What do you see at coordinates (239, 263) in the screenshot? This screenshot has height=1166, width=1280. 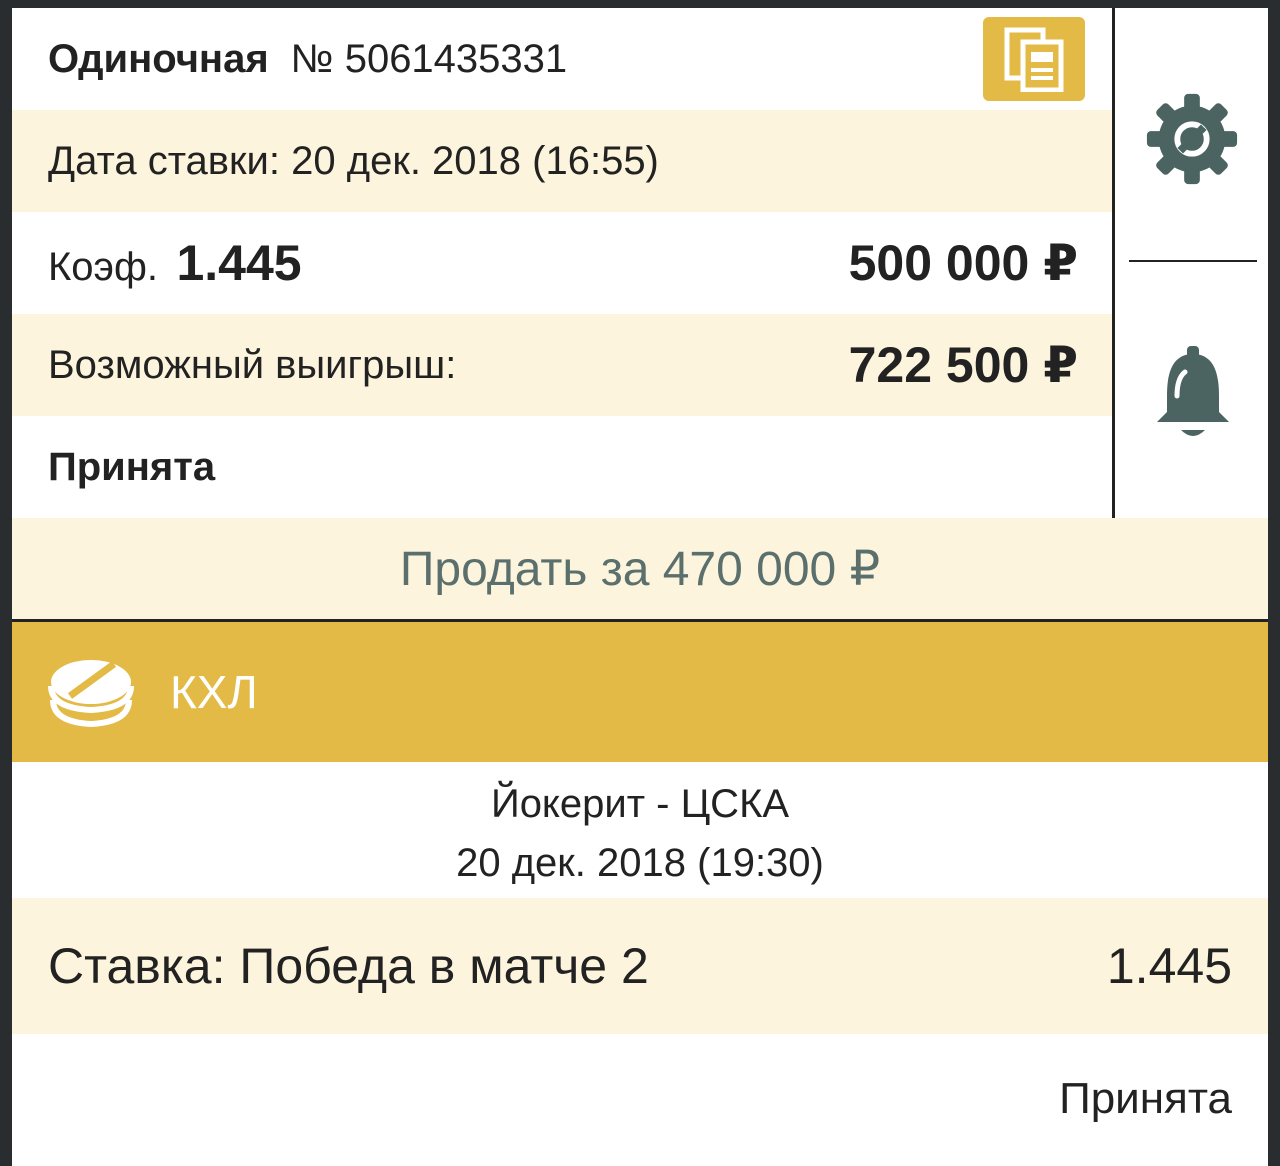 I see `coef-value: 1.445` at bounding box center [239, 263].